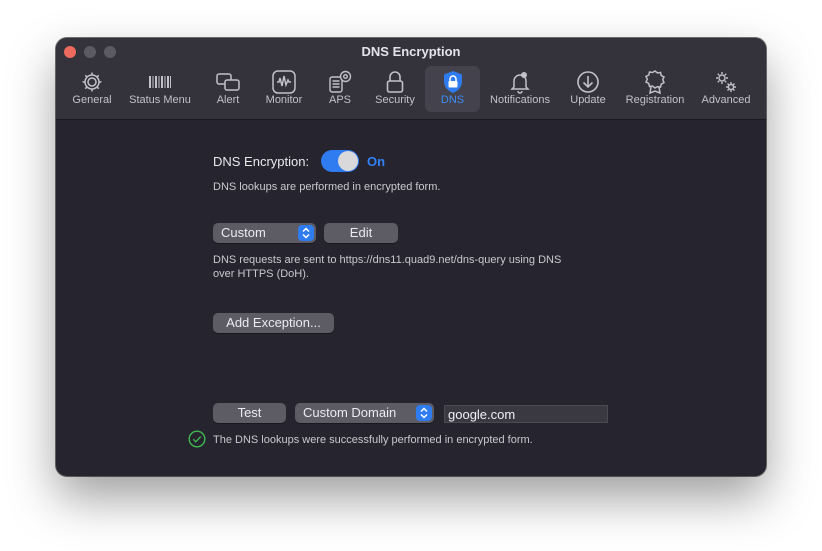 This screenshot has width=822, height=551. Describe the element at coordinates (197, 439) in the screenshot. I see `success-check-icon` at that location.